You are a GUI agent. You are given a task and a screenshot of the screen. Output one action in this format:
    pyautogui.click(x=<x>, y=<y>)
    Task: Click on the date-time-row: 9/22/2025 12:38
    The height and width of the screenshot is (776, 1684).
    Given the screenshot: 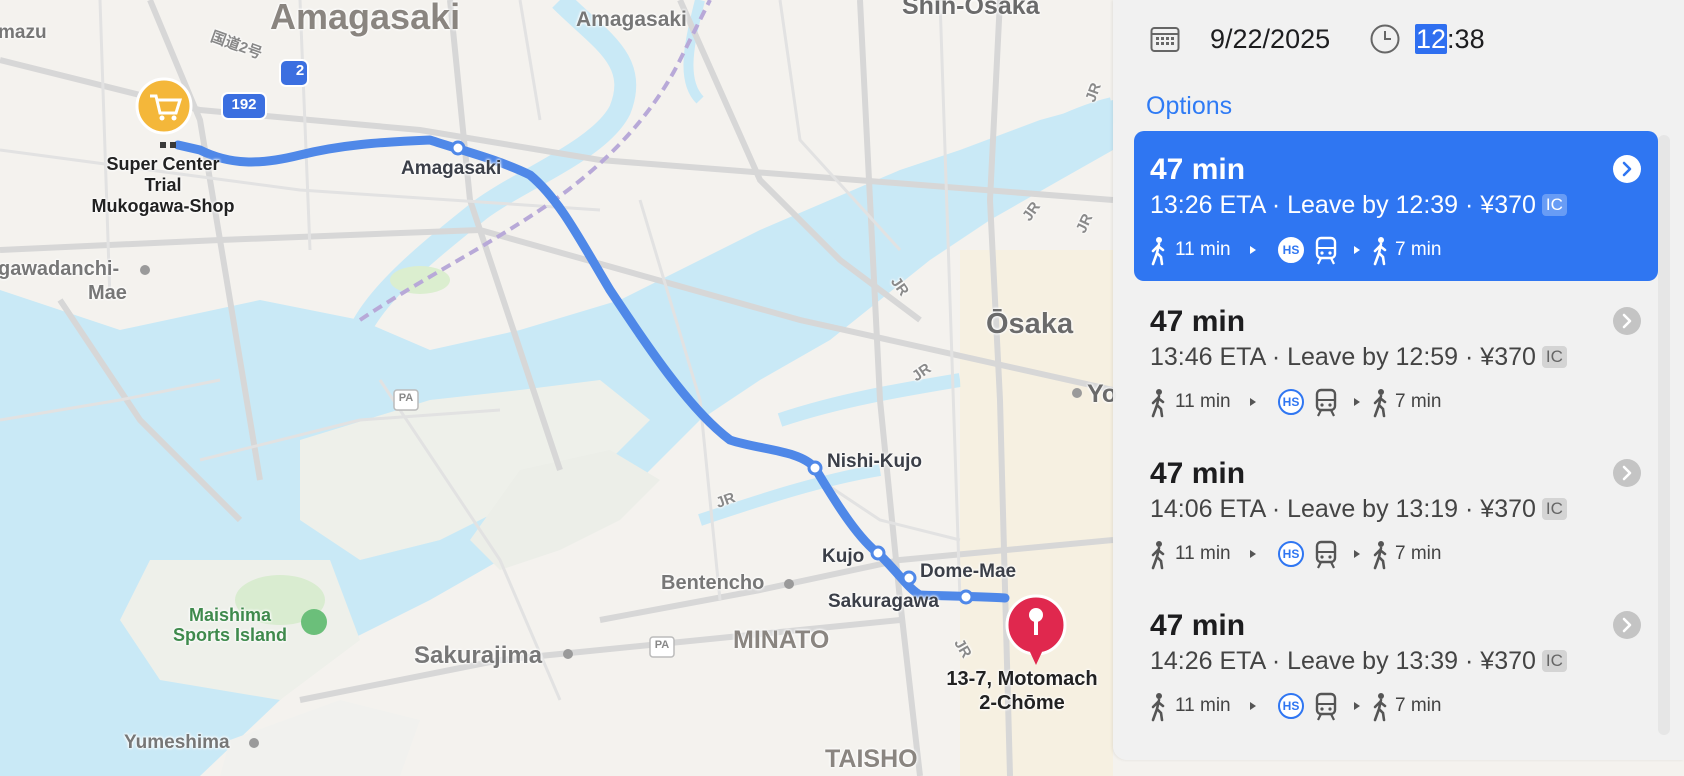 What is the action you would take?
    pyautogui.click(x=1398, y=39)
    